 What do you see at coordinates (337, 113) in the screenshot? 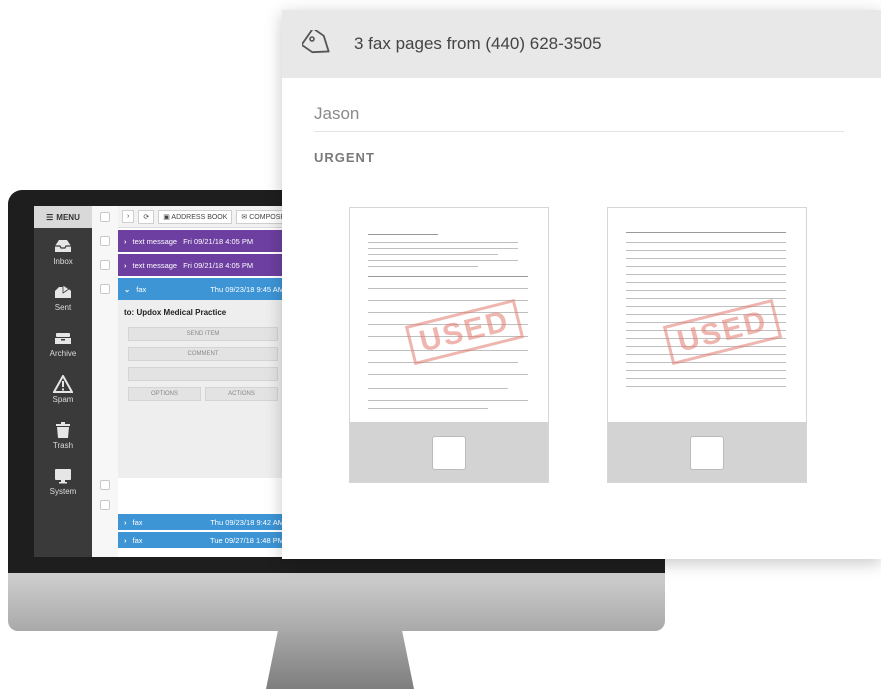
I see `sender-name: Jason` at bounding box center [337, 113].